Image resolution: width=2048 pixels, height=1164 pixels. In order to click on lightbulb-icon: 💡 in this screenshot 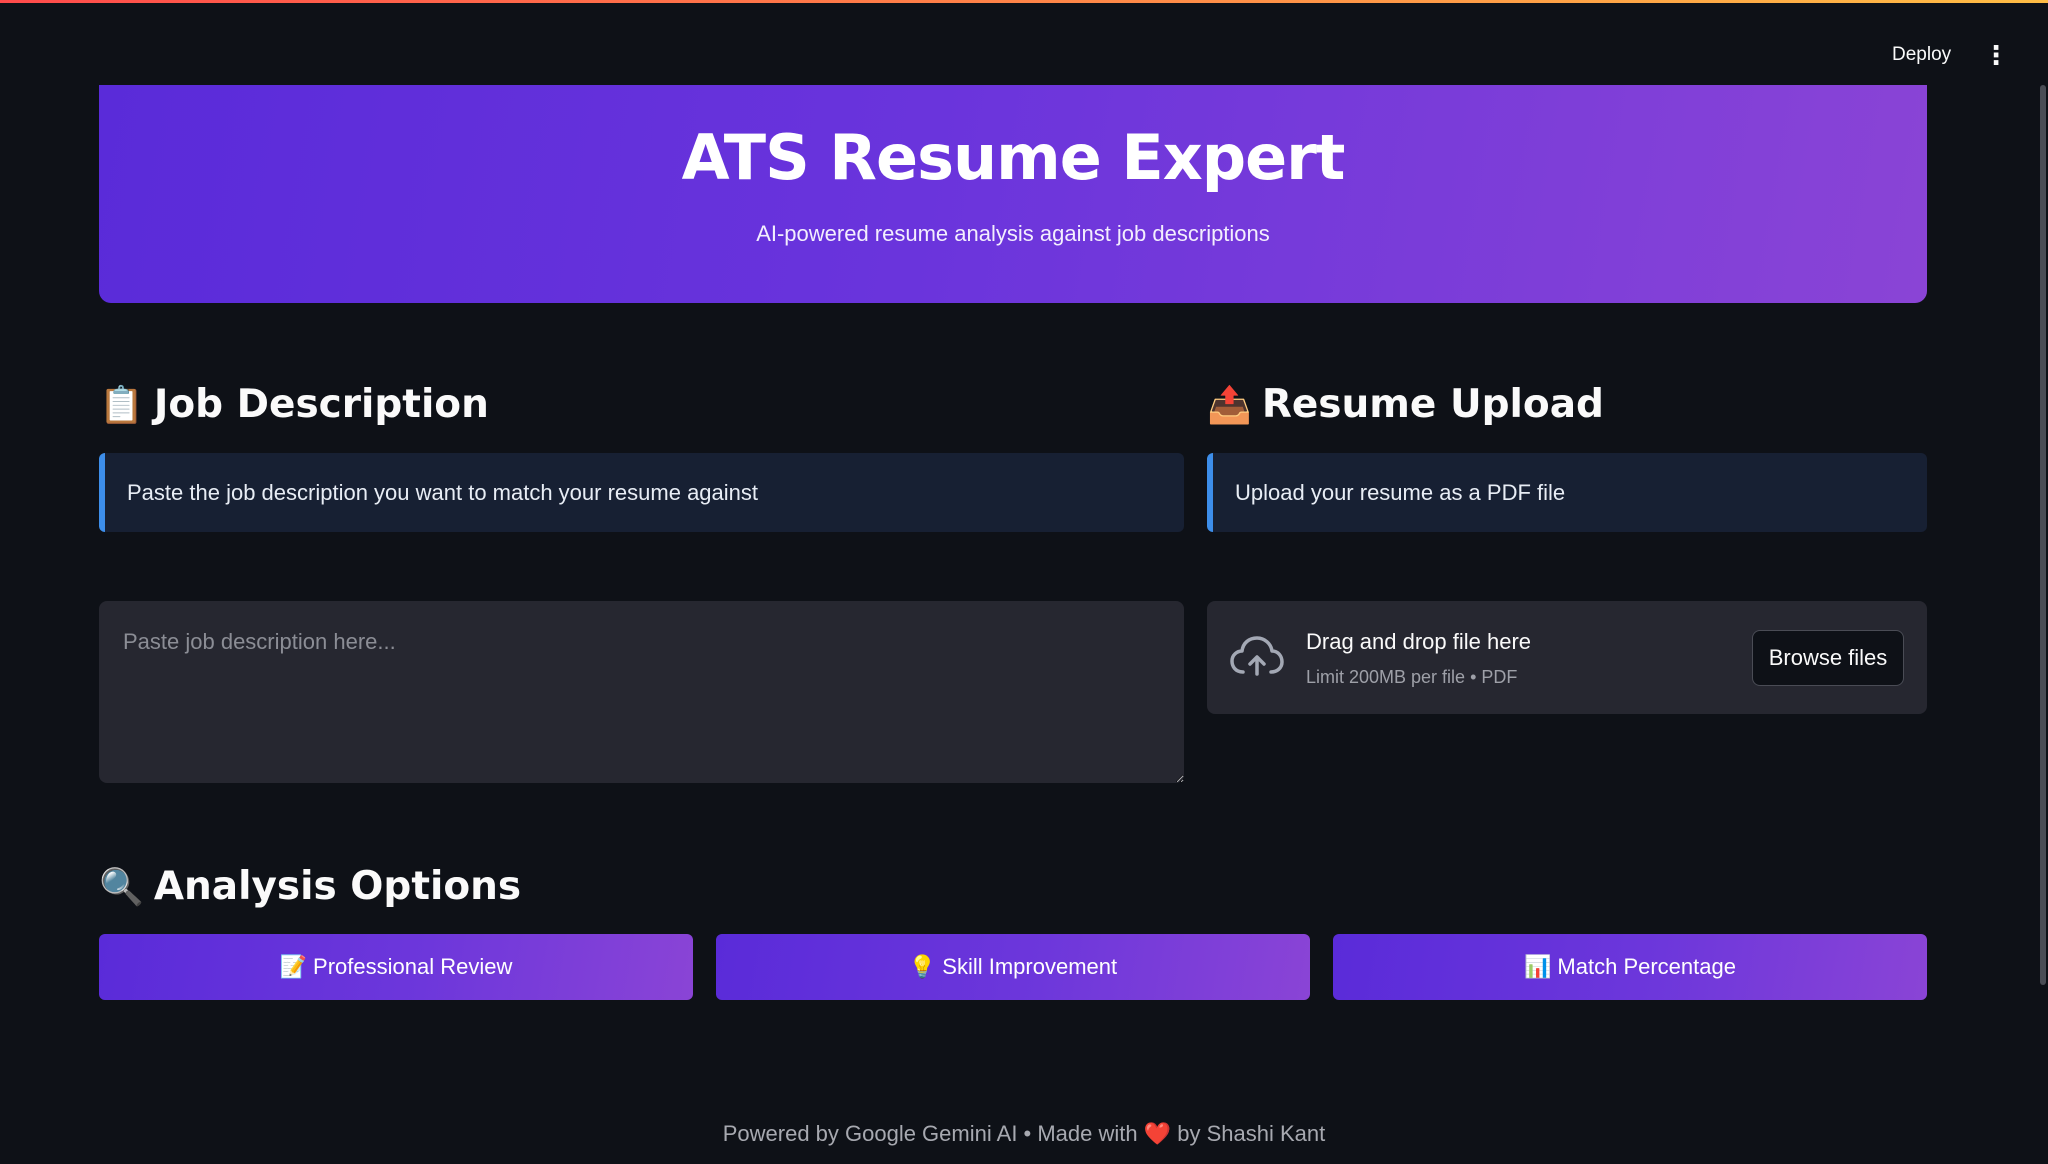, I will do `click(922, 966)`.